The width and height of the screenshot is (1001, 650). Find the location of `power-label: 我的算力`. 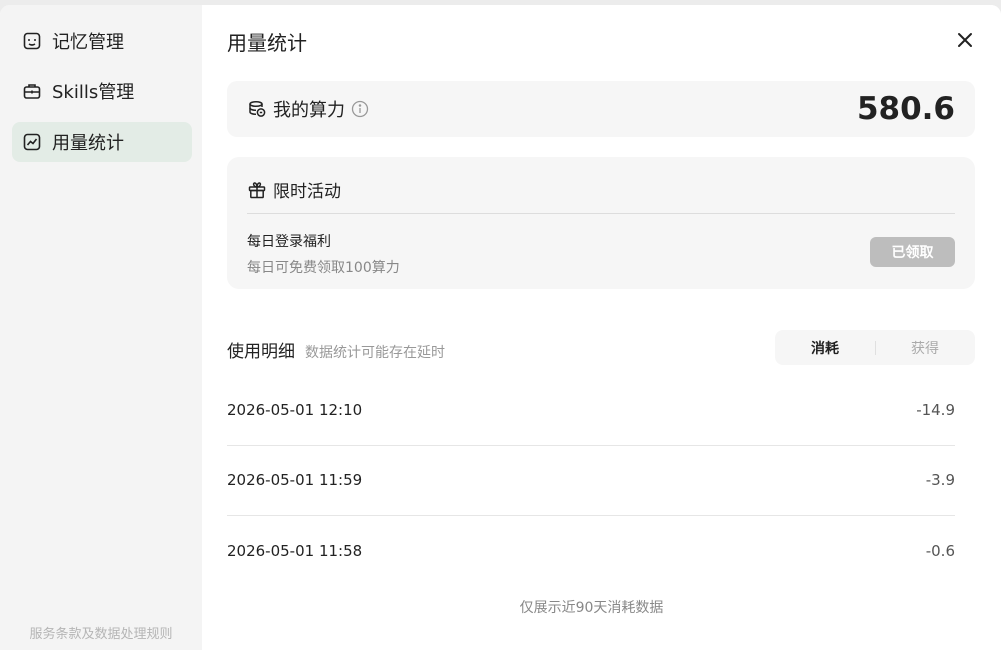

power-label: 我的算力 is located at coordinates (309, 110).